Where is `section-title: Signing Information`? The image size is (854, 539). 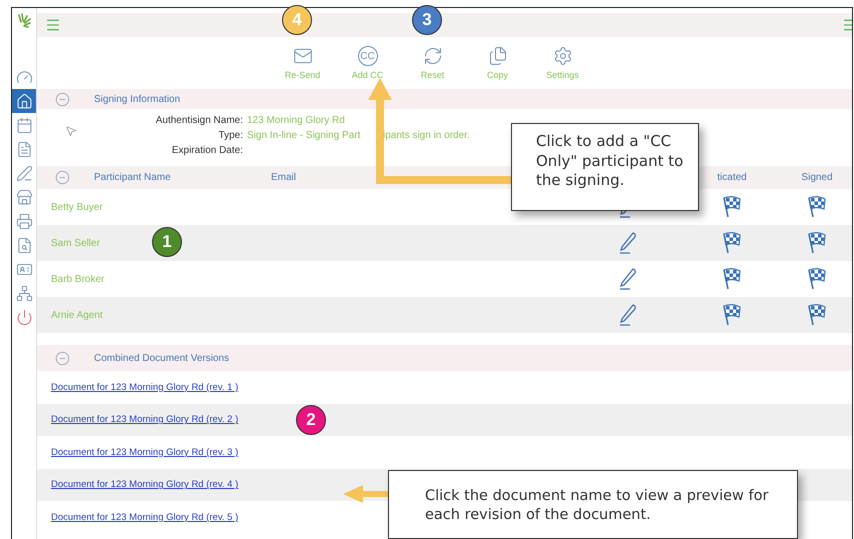
section-title: Signing Information is located at coordinates (137, 99).